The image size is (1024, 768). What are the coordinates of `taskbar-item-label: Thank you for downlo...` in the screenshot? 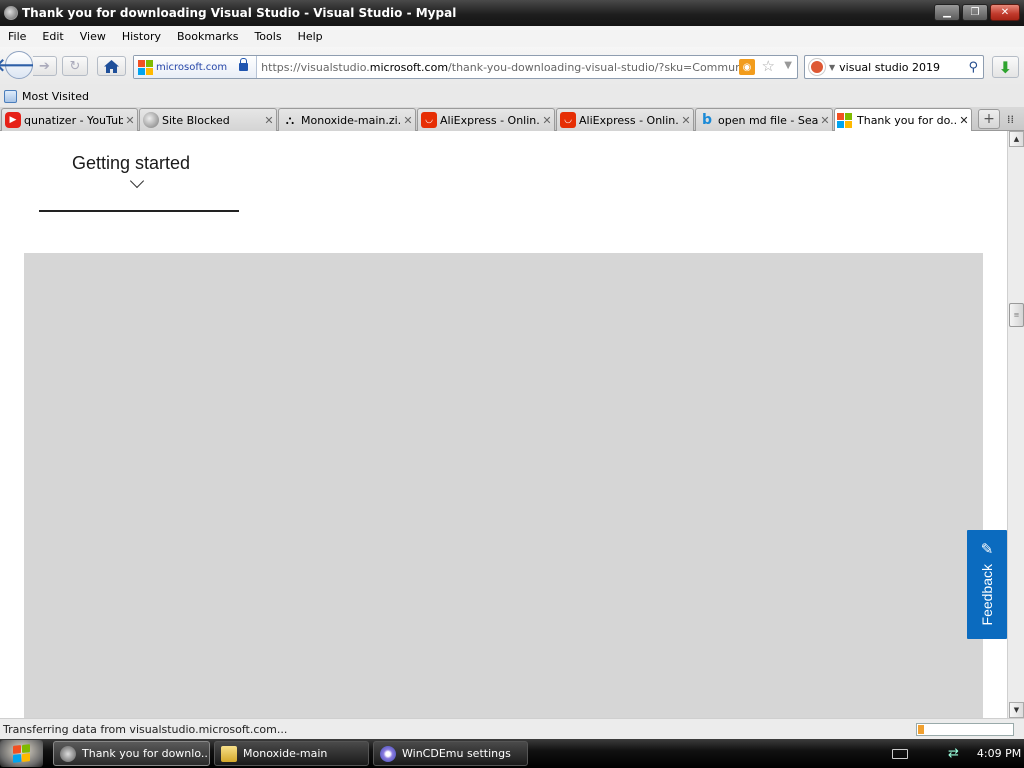 It's located at (146, 753).